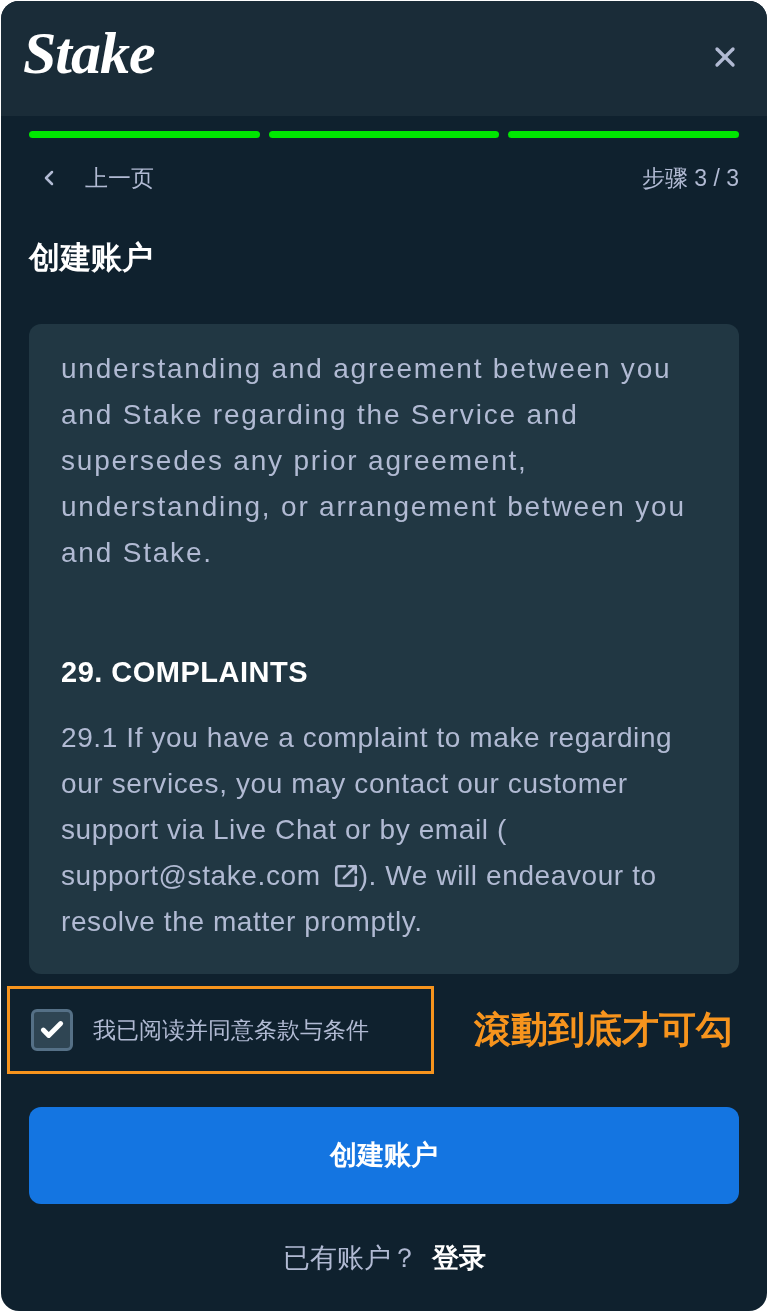  I want to click on login-link: 登录, so click(458, 1258).